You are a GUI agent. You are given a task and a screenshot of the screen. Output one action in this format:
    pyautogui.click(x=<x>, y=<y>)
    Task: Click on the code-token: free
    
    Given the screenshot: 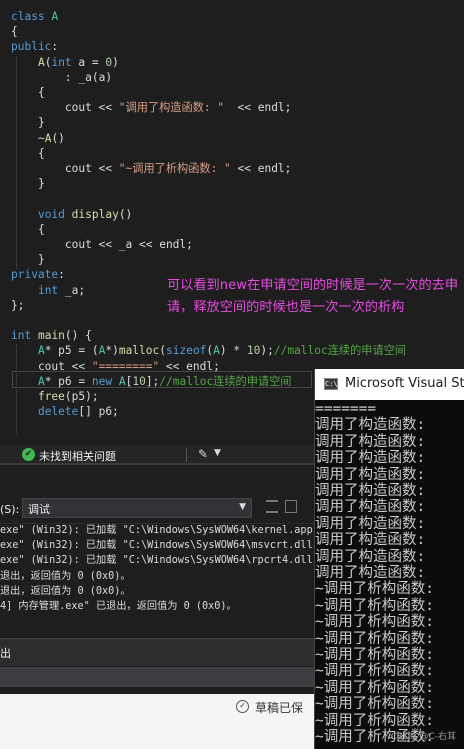 What is the action you would take?
    pyautogui.click(x=51, y=396)
    